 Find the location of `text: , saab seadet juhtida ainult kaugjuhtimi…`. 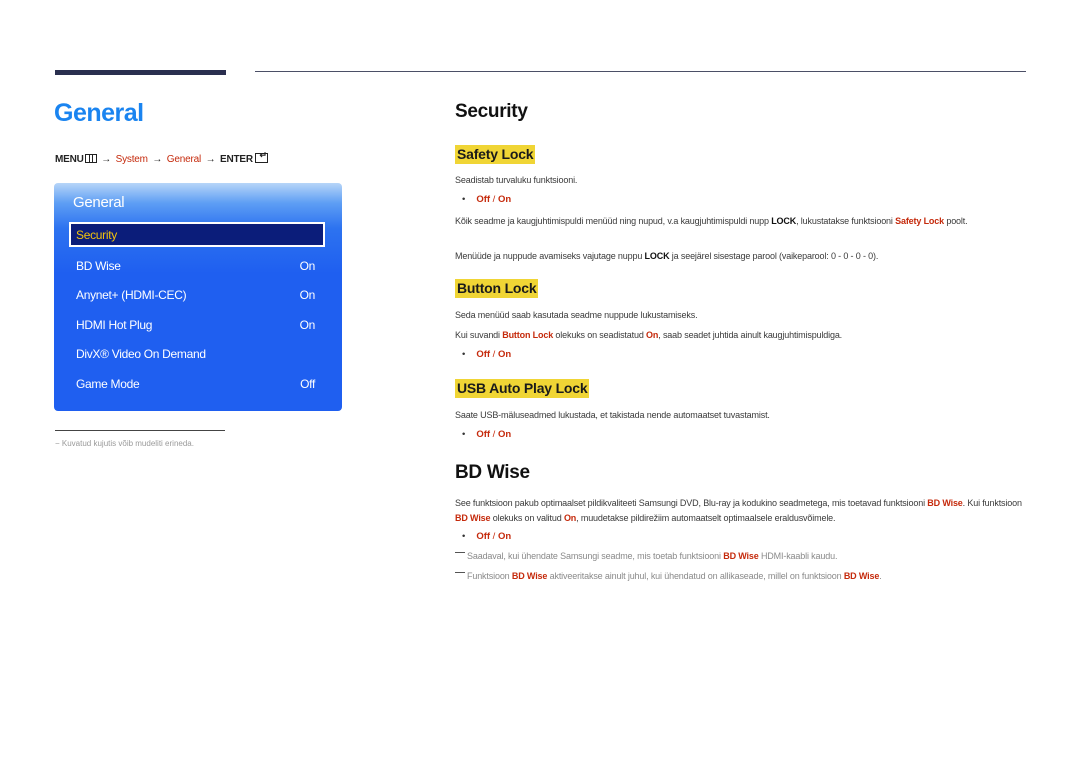

text: , saab seadet juhtida ainult kaugjuhtimi… is located at coordinates (750, 335).